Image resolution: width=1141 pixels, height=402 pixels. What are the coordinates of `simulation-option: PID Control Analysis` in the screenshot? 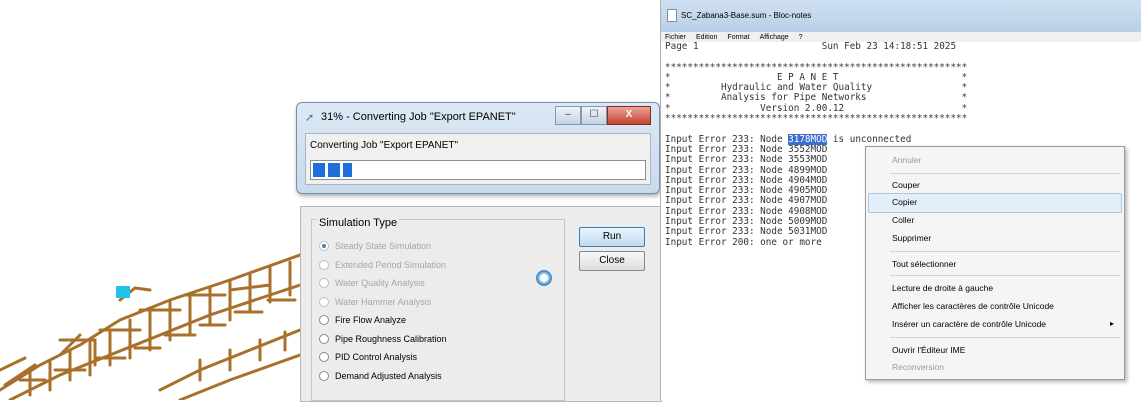 It's located at (368, 357).